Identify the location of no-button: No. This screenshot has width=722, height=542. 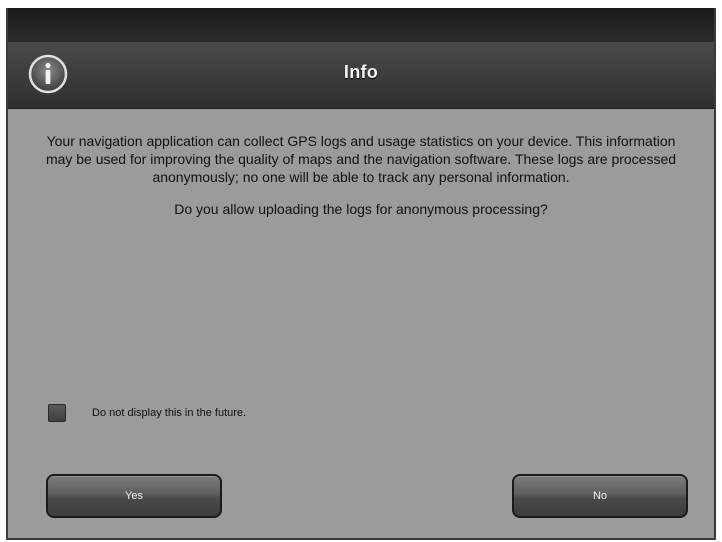
(600, 496).